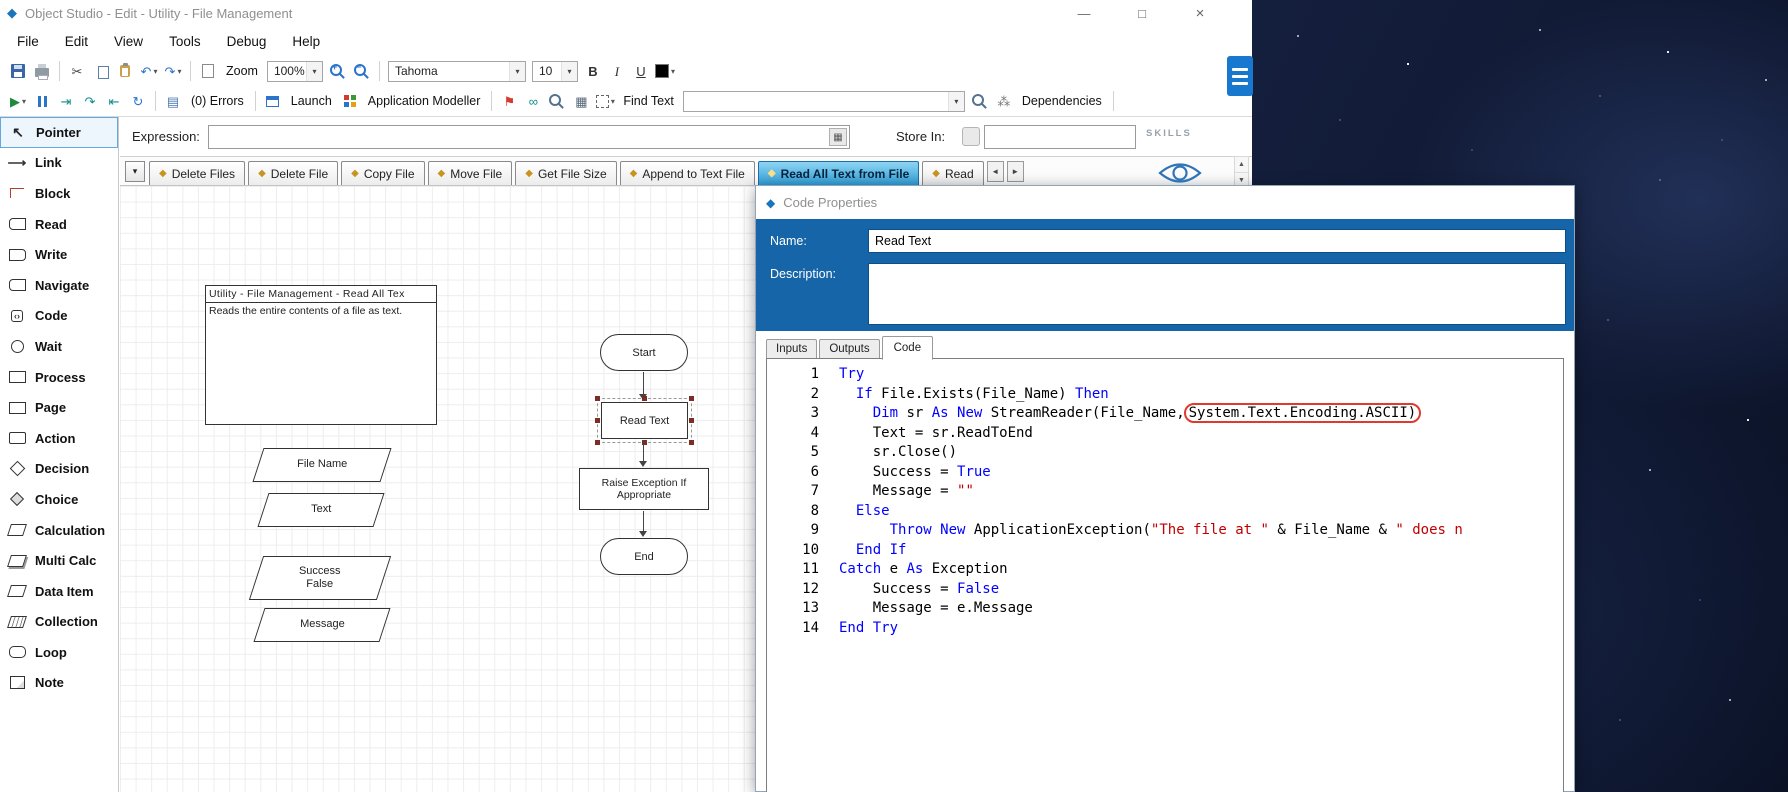 The width and height of the screenshot is (1788, 792). Describe the element at coordinates (687, 173) in the screenshot. I see `page-tab-append-to-text-file: ◆ Append to Text File` at that location.